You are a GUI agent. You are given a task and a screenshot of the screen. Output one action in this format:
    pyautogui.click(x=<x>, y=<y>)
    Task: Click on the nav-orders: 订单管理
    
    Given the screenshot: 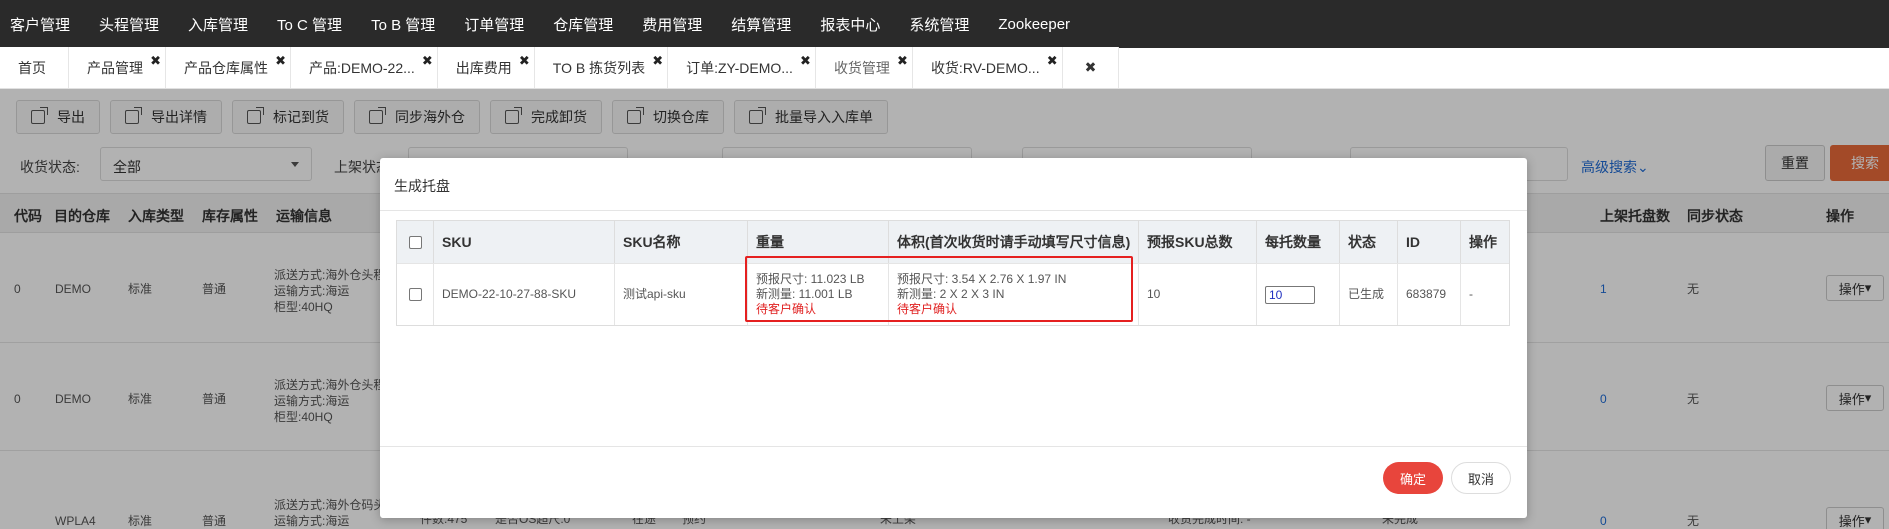 What is the action you would take?
    pyautogui.click(x=494, y=24)
    